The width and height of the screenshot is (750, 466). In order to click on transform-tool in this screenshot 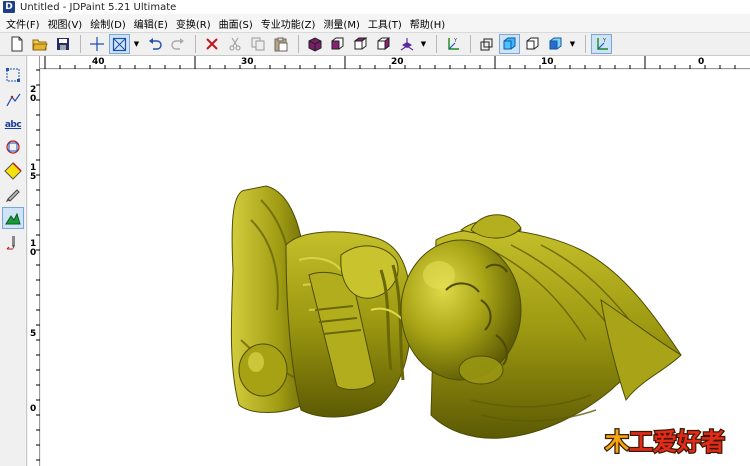, I will do `click(13, 147)`.